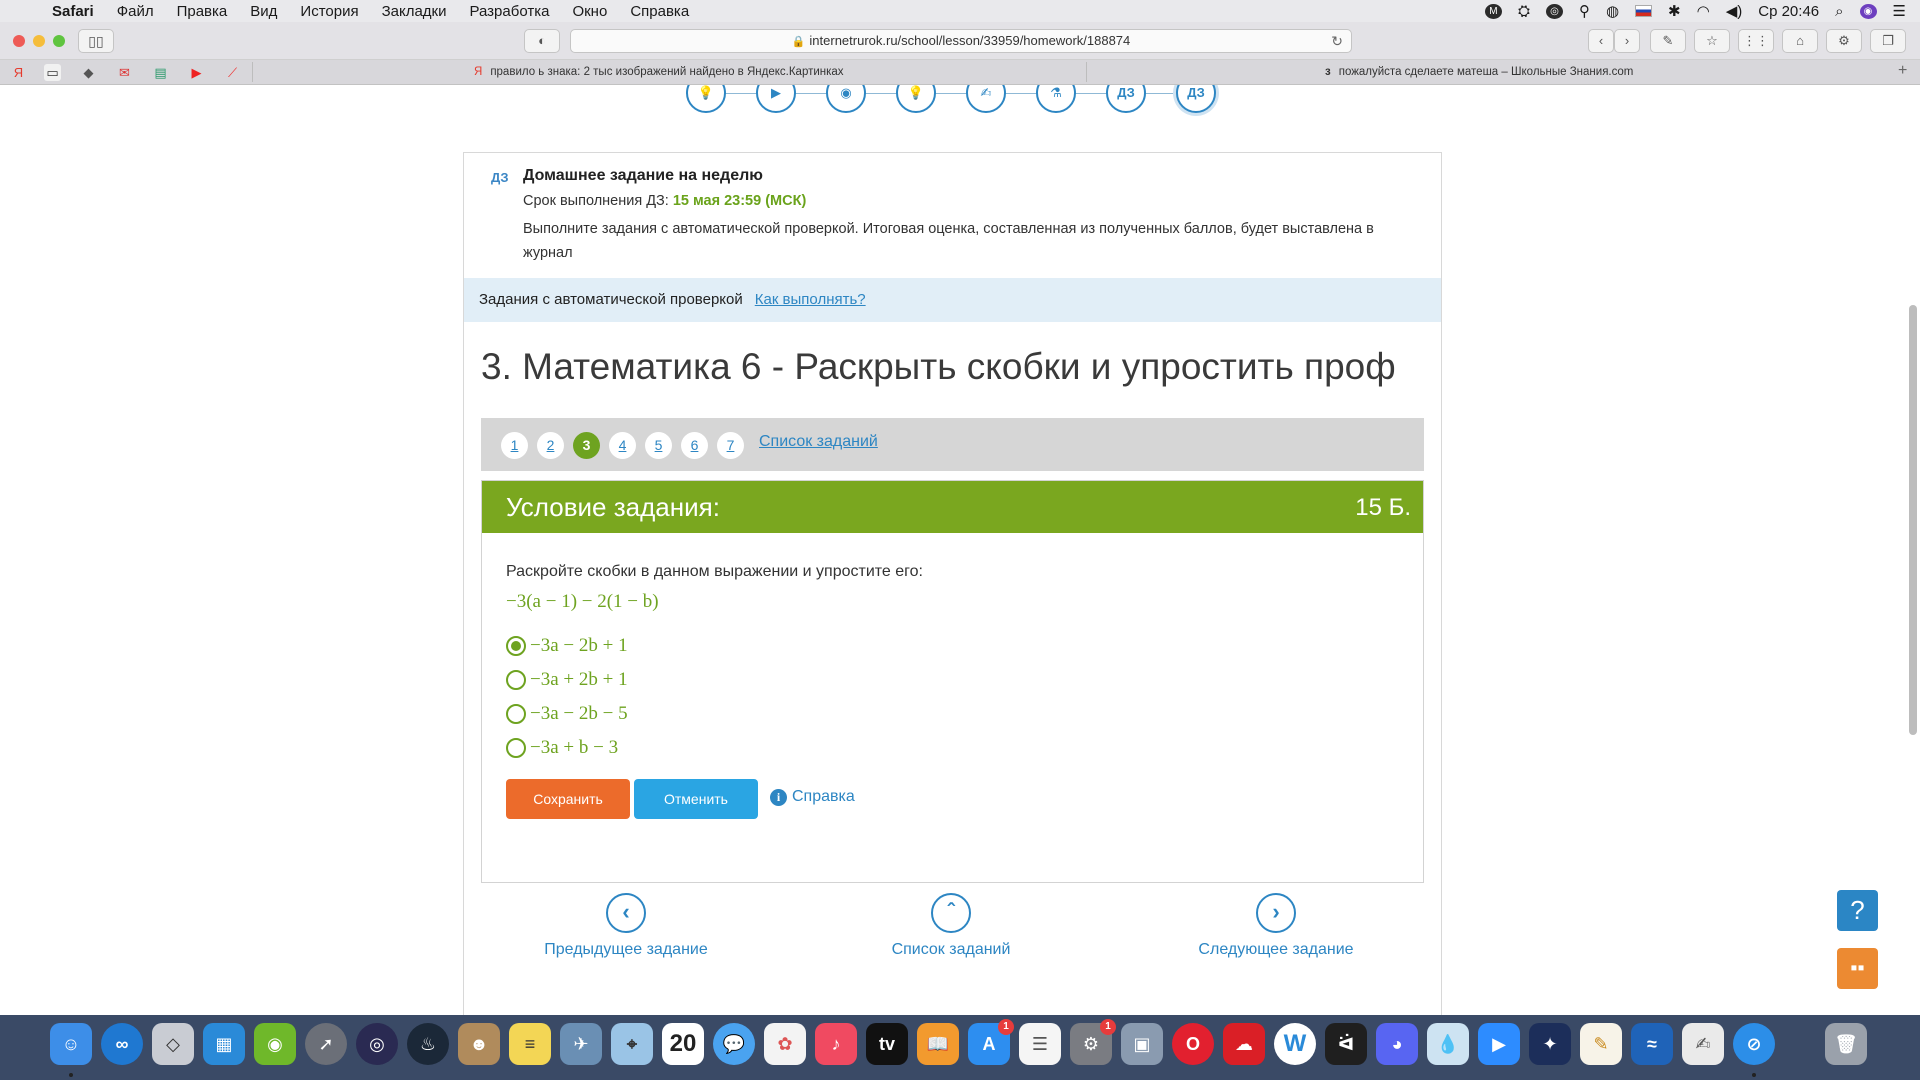 The height and width of the screenshot is (1080, 1920). Describe the element at coordinates (329, 11) in the screenshot. I see `menu-history: История` at that location.